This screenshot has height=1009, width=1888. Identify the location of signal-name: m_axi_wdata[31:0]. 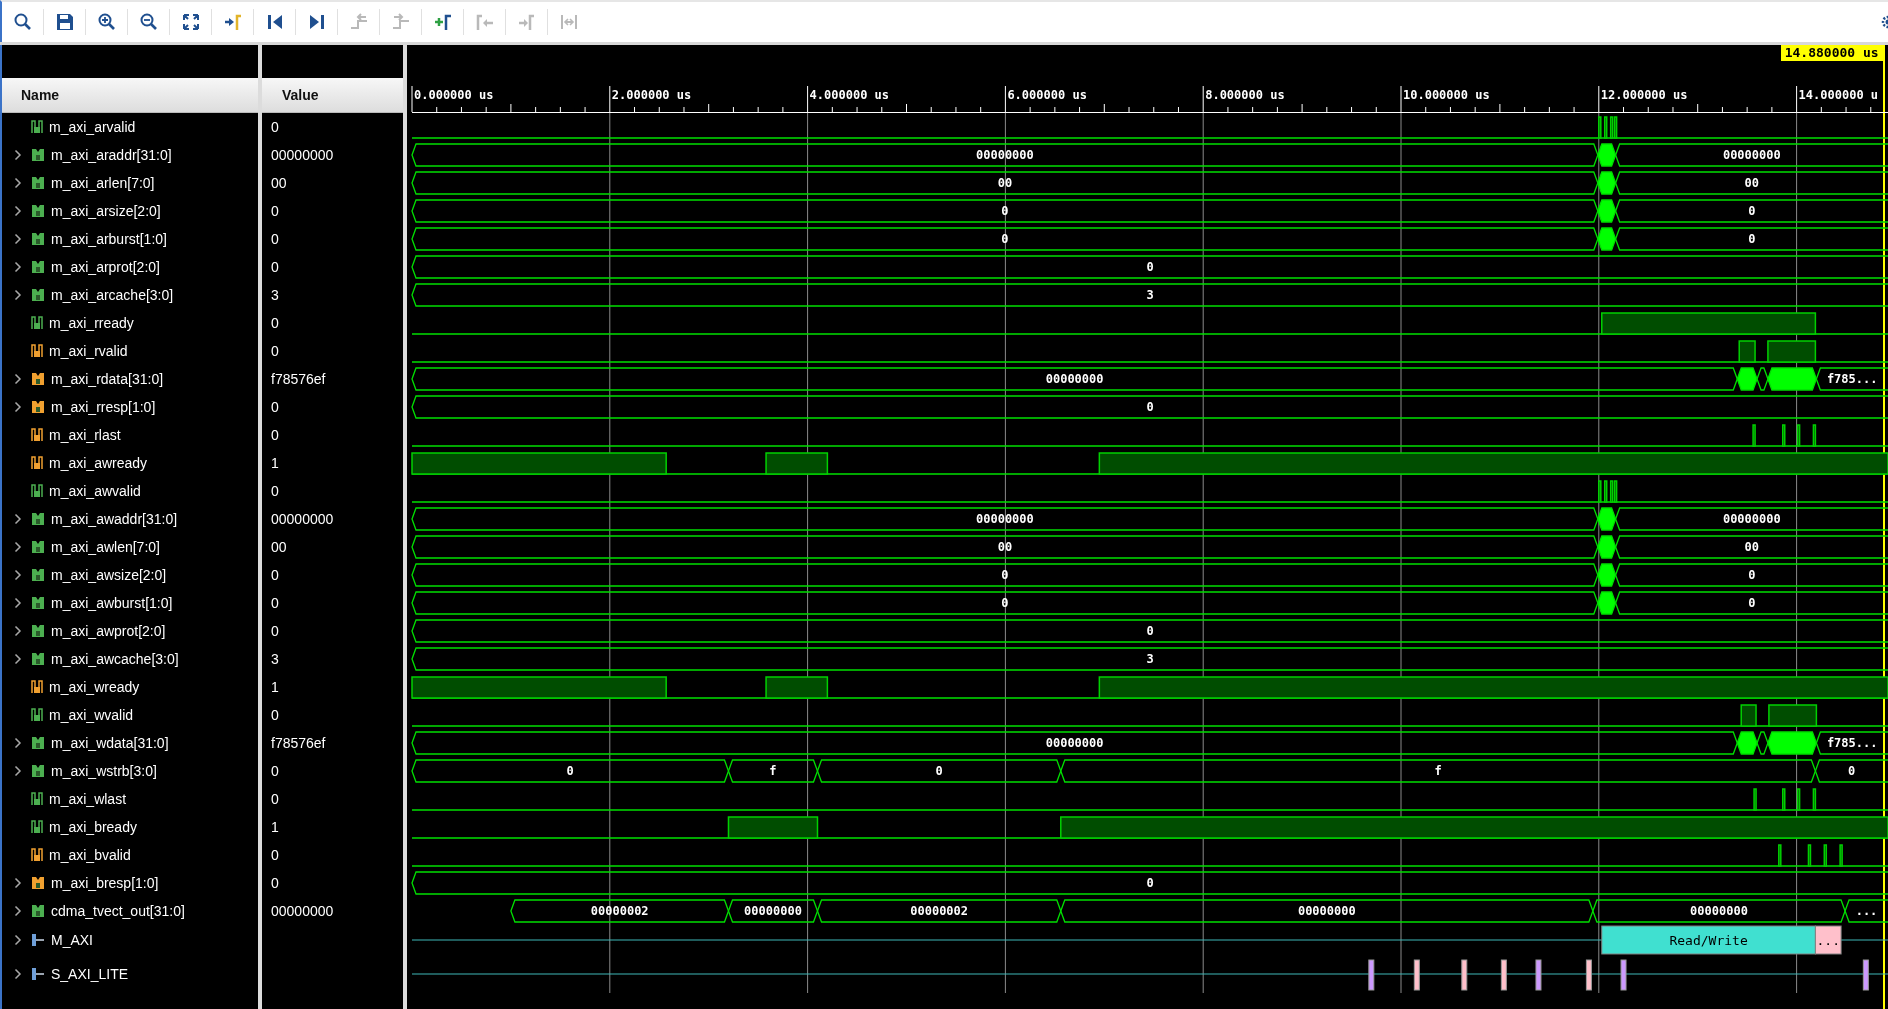
(110, 743).